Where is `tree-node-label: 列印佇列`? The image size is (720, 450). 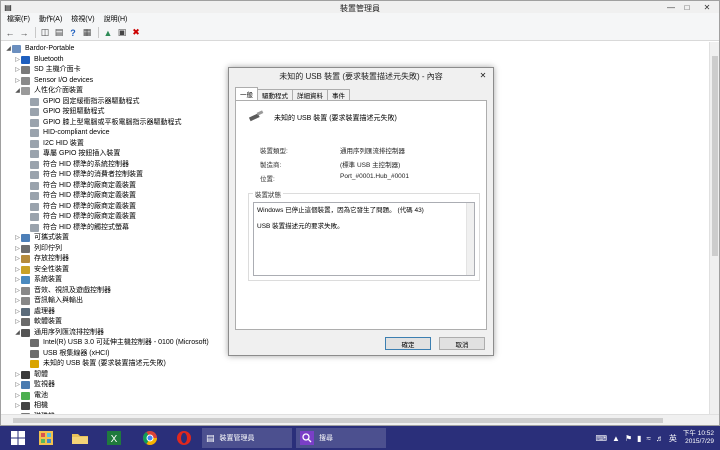 tree-node-label: 列印佇列 is located at coordinates (48, 248).